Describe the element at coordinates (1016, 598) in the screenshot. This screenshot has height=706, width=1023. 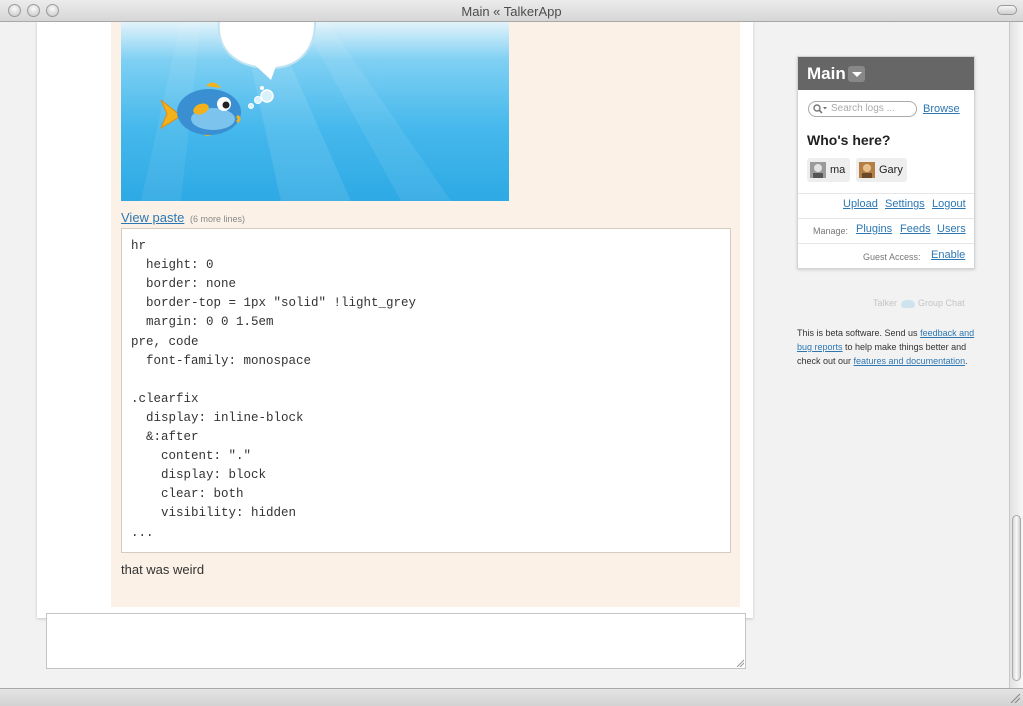
I see `scrollbar-thumb` at that location.